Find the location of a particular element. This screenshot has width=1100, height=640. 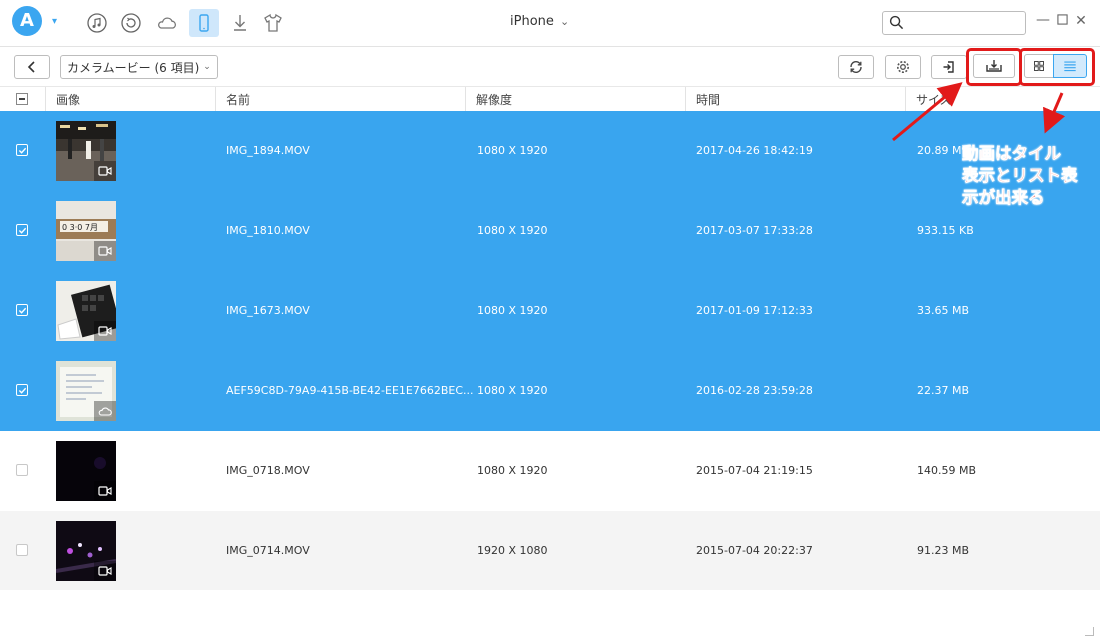

list-empty-area is located at coordinates (550, 615).